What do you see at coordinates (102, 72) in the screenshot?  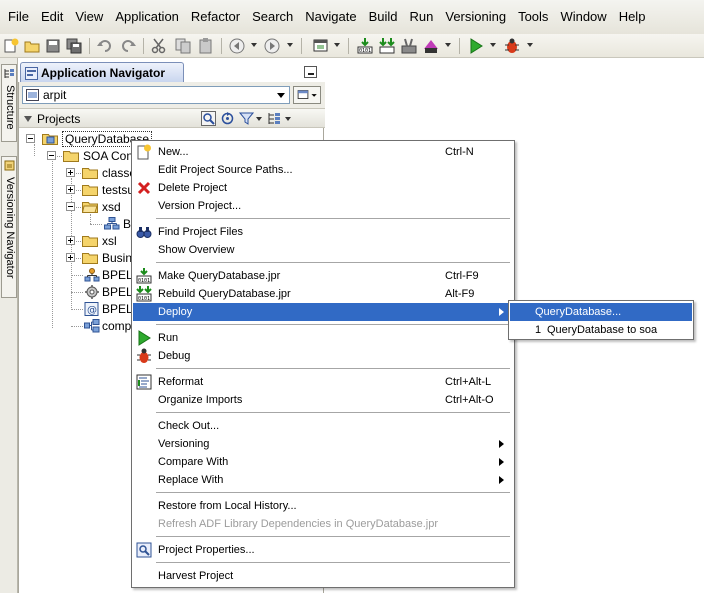 I see `tab-application-navigator: Application Navigator` at bounding box center [102, 72].